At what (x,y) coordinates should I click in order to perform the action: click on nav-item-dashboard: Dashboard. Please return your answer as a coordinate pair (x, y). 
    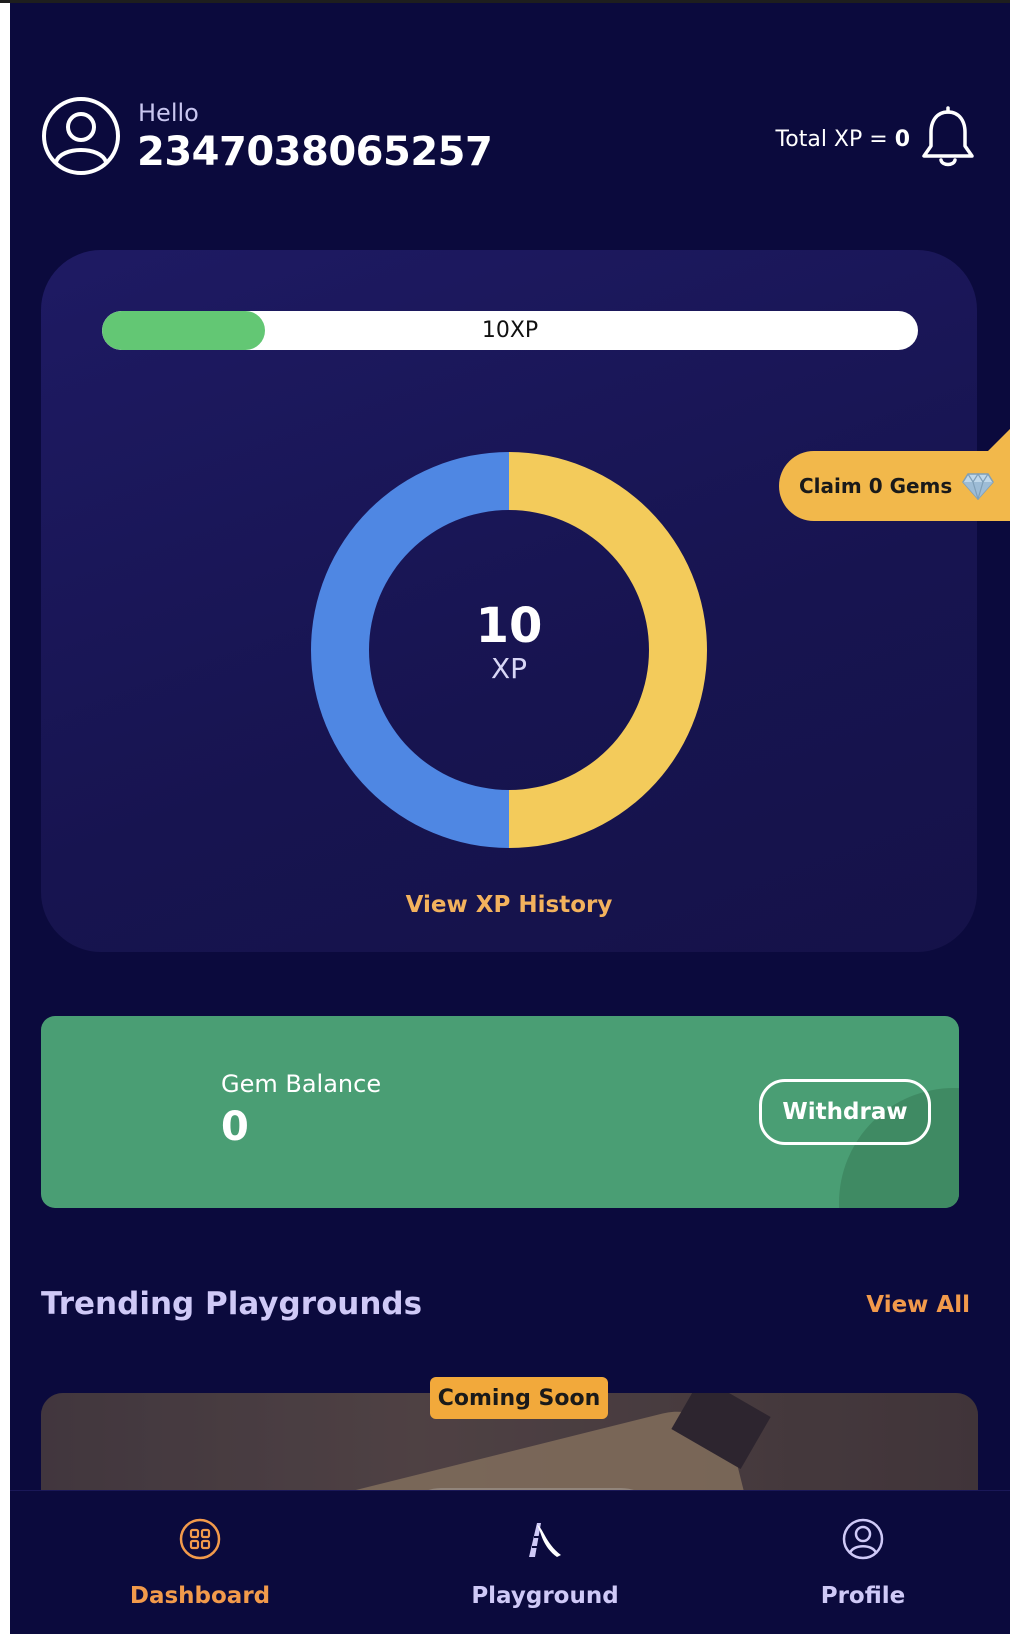
    Looking at the image, I should click on (200, 1562).